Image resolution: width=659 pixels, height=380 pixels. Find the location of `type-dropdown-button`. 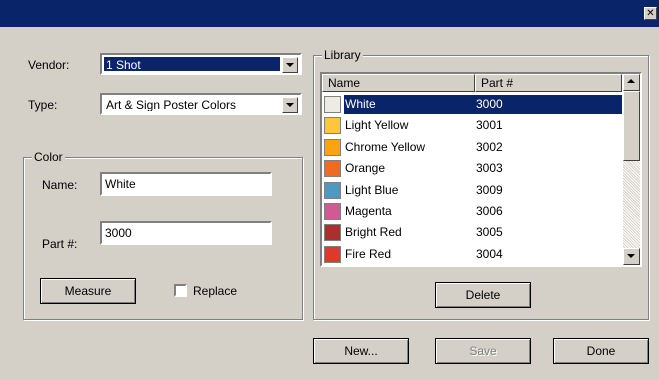

type-dropdown-button is located at coordinates (290, 105).